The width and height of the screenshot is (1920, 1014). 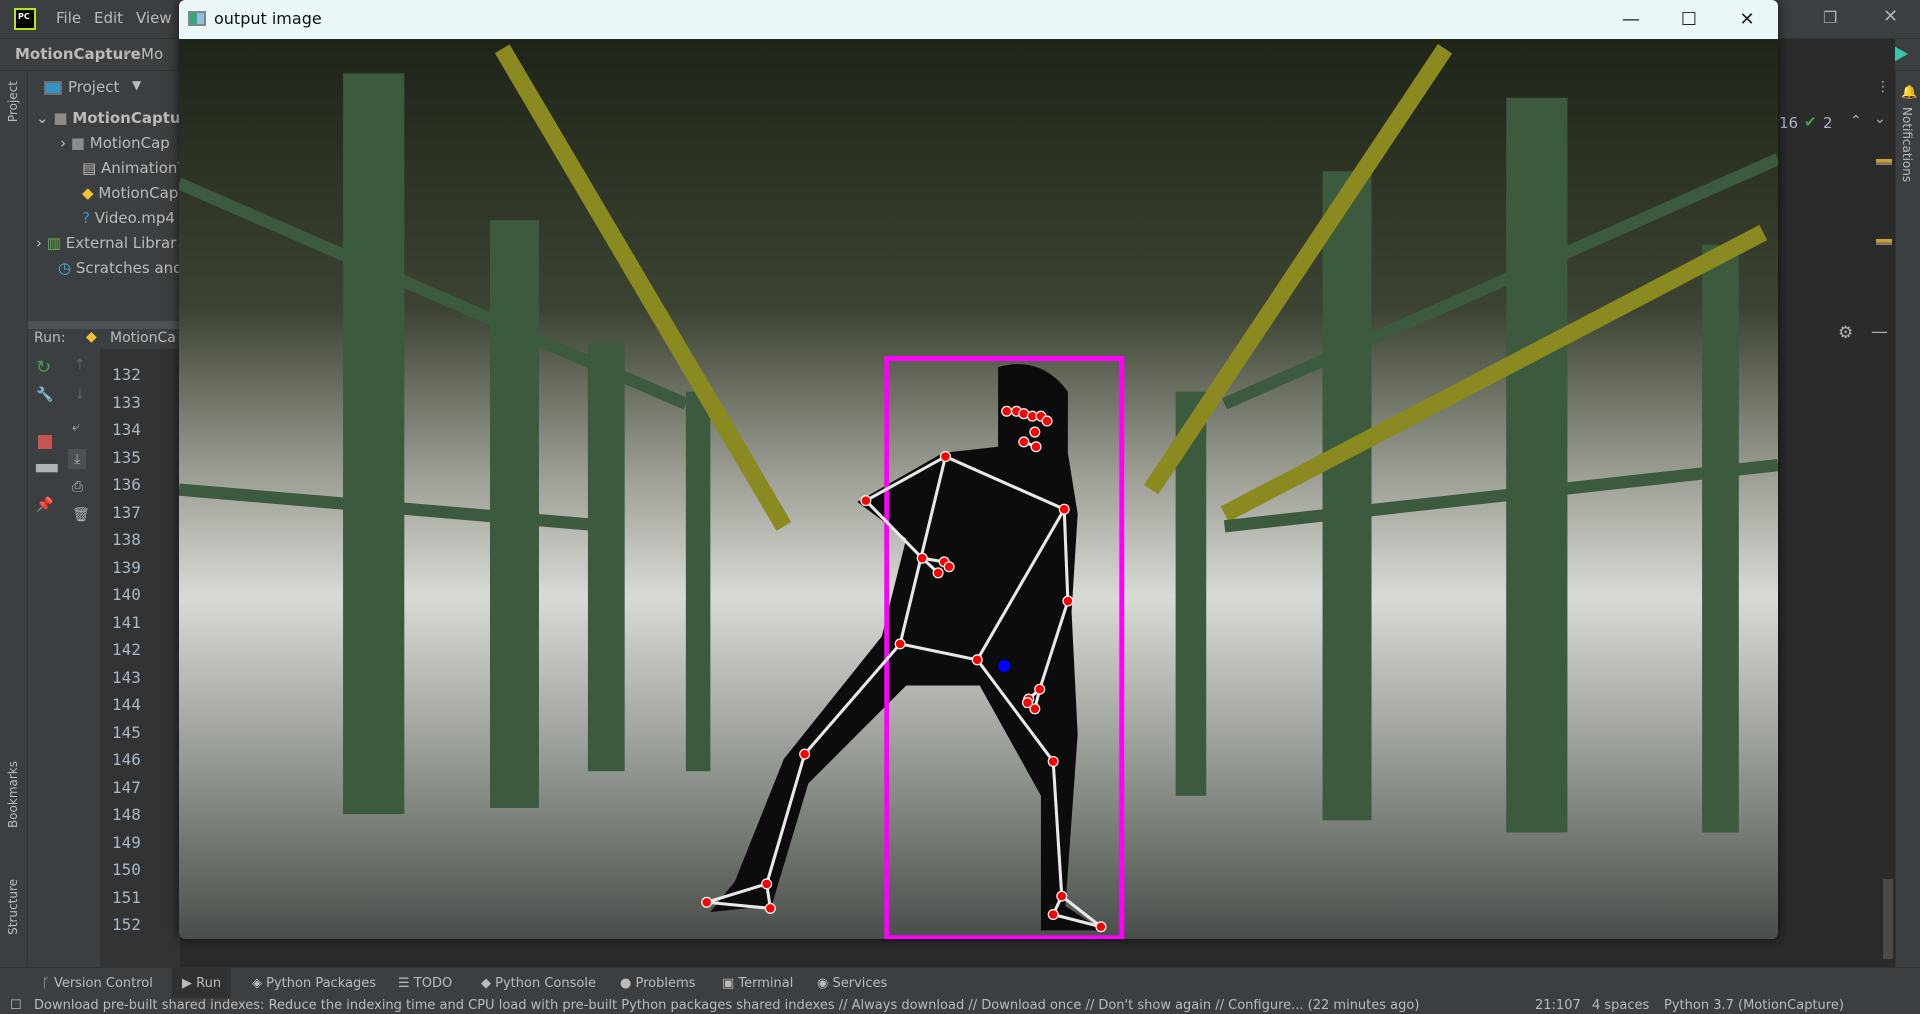 What do you see at coordinates (65, 268) in the screenshot?
I see `scratches-icon: ◷` at bounding box center [65, 268].